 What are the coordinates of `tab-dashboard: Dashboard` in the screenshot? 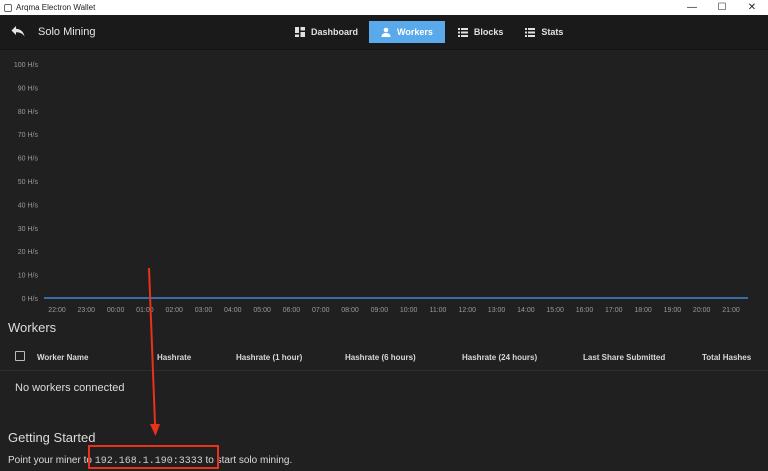 It's located at (326, 32).